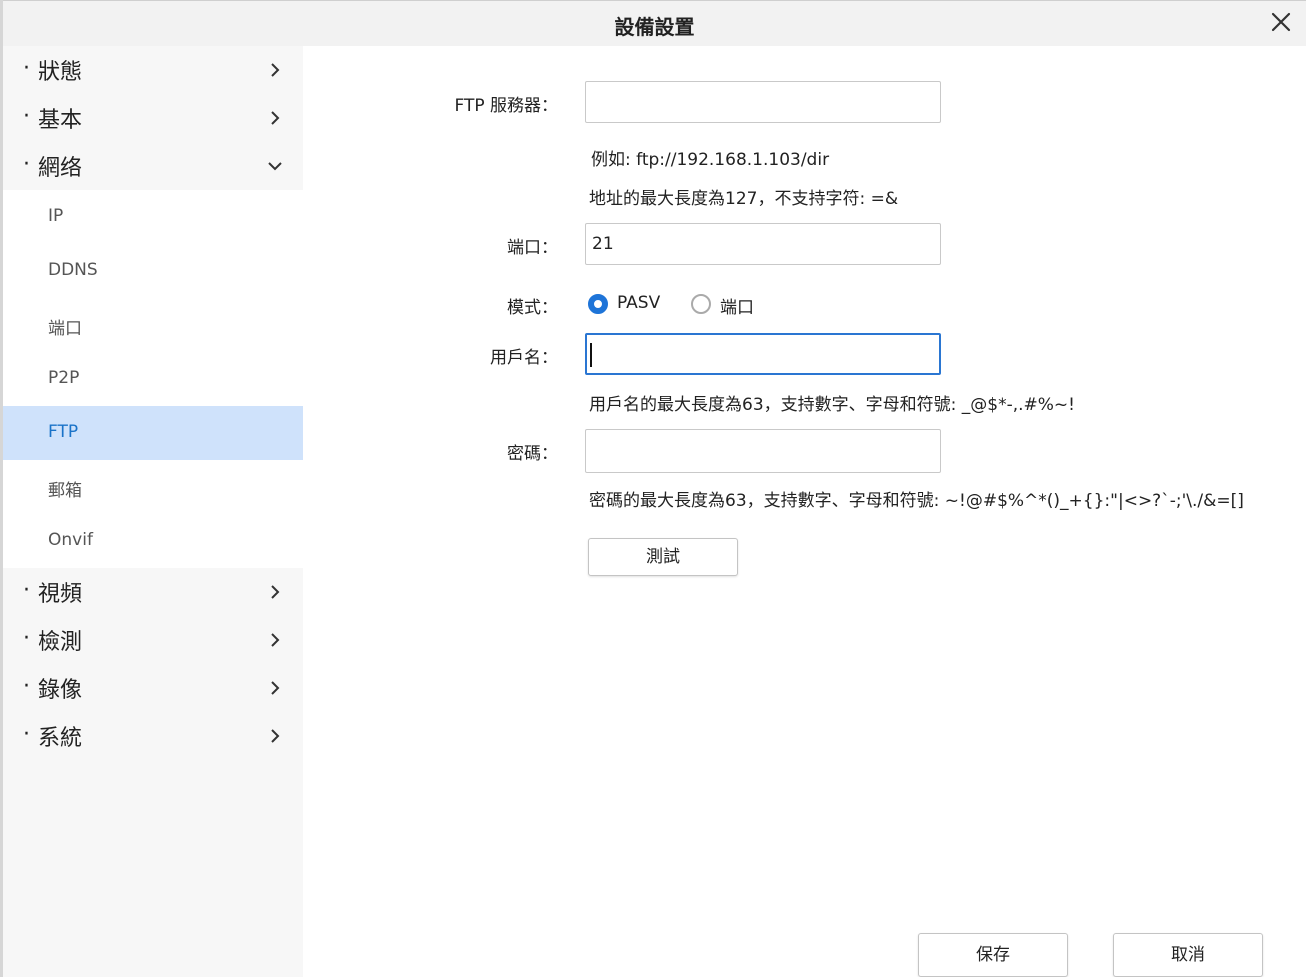 The width and height of the screenshot is (1306, 977). Describe the element at coordinates (63, 432) in the screenshot. I see `sidebar-item-label: FTP` at that location.